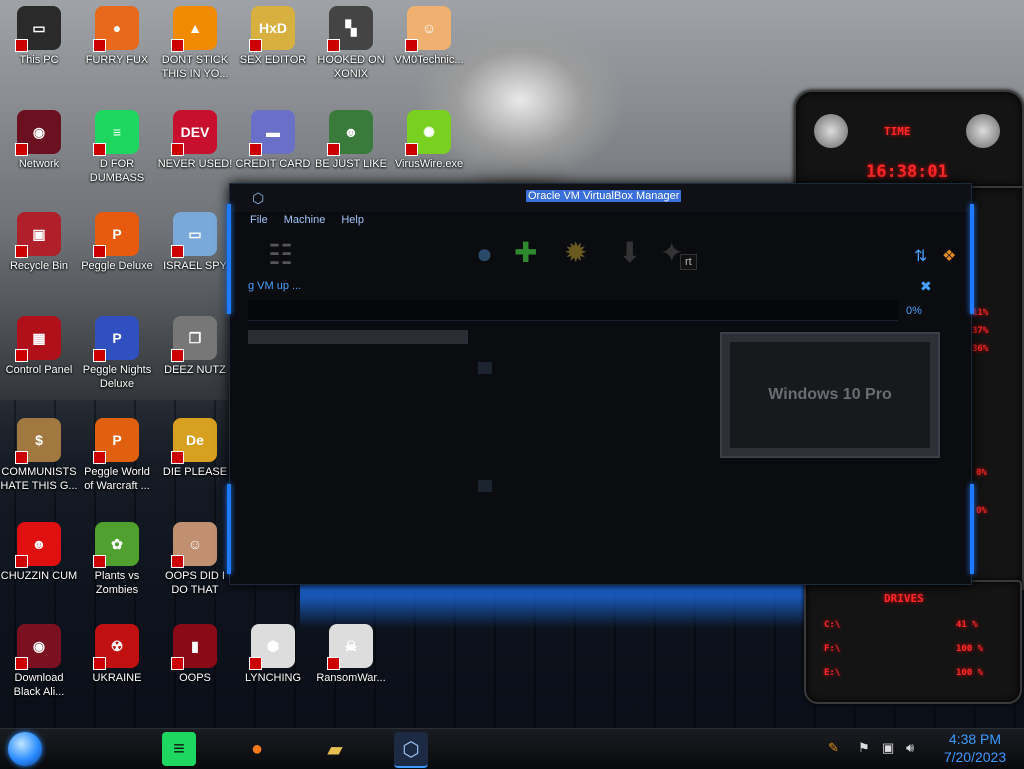 The width and height of the screenshot is (1024, 769). I want to click on drive-value: 100 %, so click(970, 649).